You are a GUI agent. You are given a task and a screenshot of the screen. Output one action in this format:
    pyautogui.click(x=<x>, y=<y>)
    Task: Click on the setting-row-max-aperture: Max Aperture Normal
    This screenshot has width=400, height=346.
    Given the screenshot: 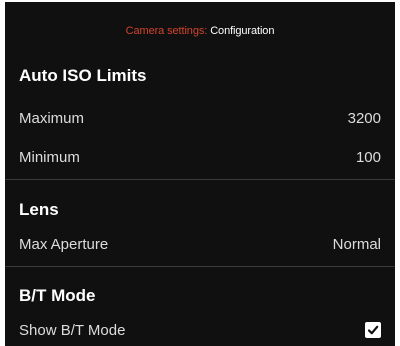 What is the action you would take?
    pyautogui.click(x=200, y=244)
    